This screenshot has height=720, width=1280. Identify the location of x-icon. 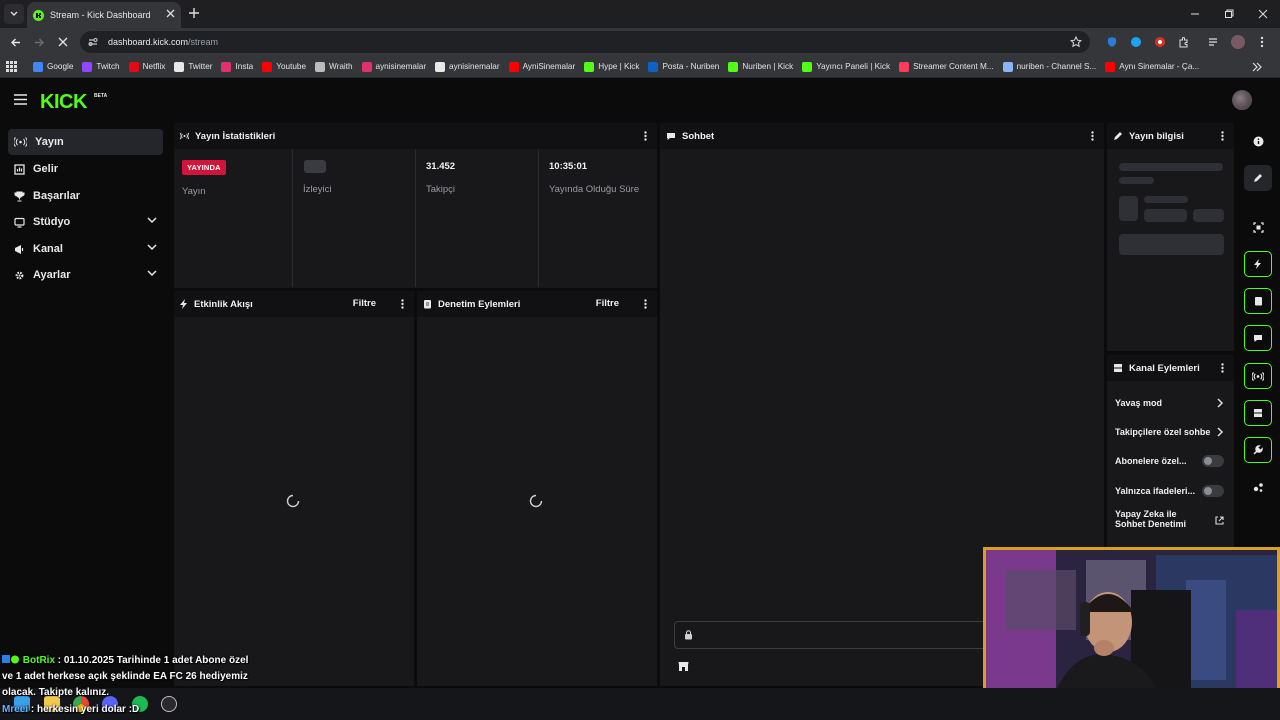
(179, 66).